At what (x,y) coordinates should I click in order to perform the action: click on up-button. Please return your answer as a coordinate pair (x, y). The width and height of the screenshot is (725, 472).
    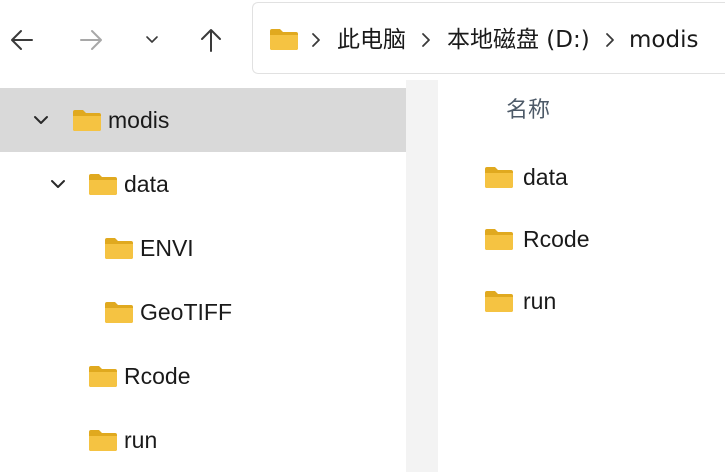
    Looking at the image, I should click on (211, 40).